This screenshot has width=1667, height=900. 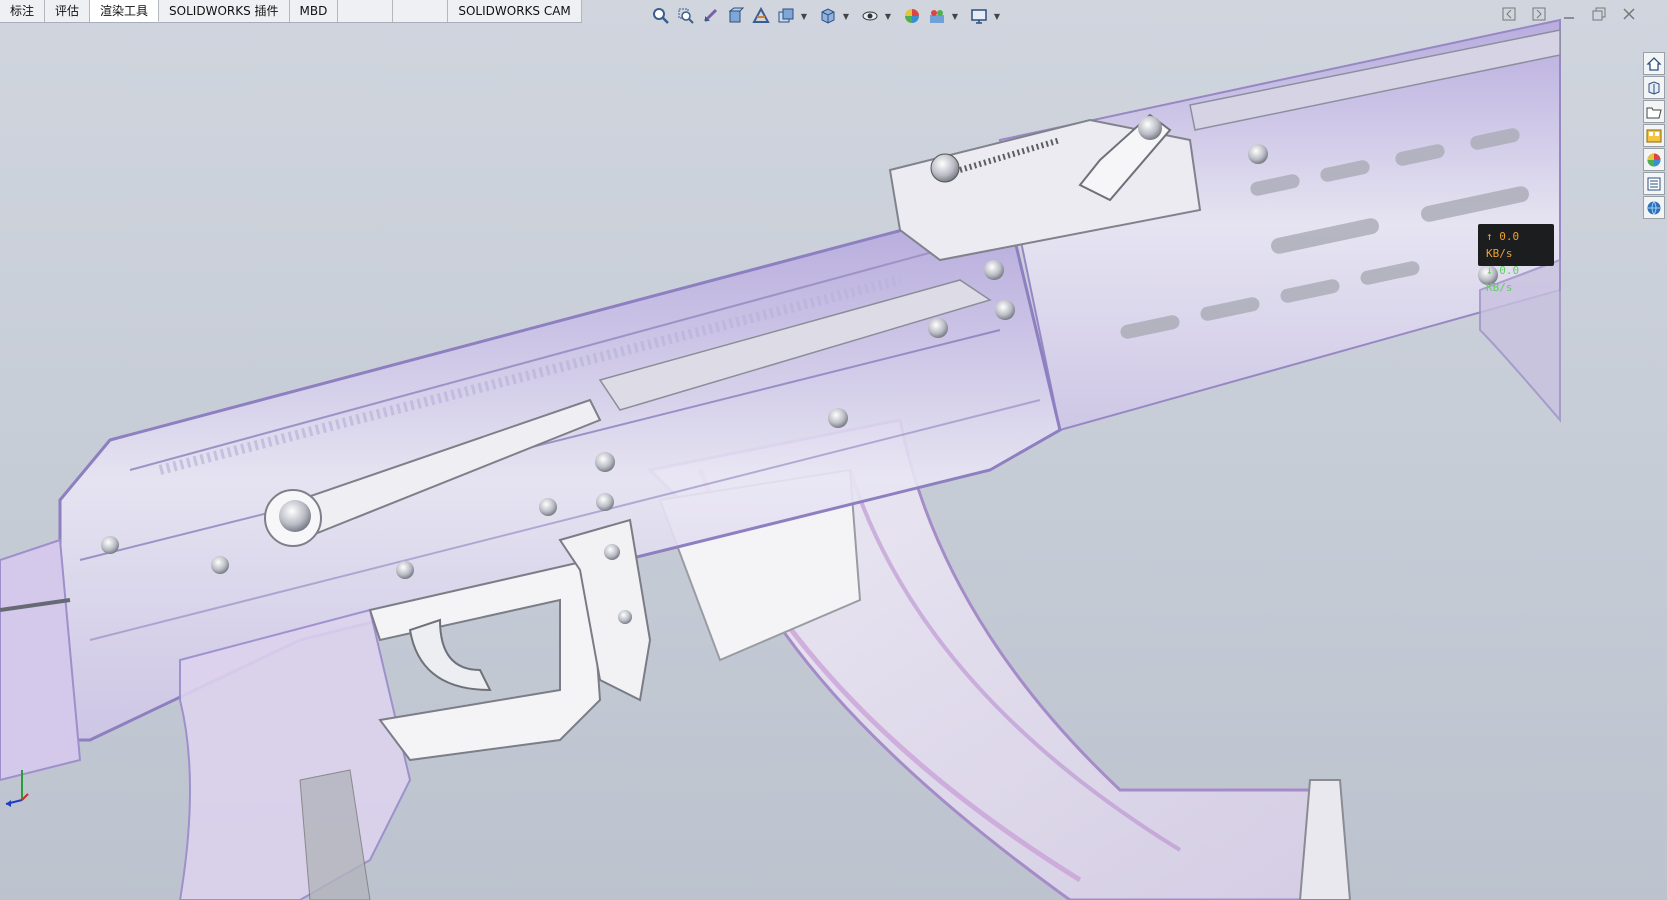 What do you see at coordinates (1654, 111) in the screenshot?
I see `file-explorer-icon` at bounding box center [1654, 111].